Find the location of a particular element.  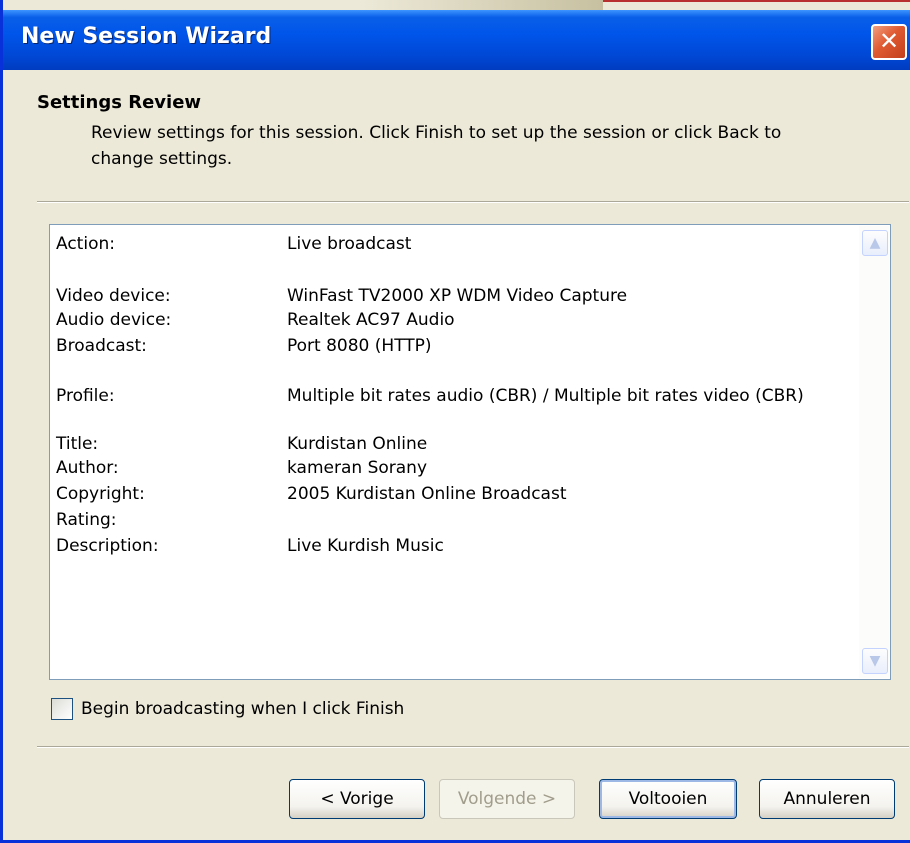

scroll-up-button: ▲ is located at coordinates (875, 243).